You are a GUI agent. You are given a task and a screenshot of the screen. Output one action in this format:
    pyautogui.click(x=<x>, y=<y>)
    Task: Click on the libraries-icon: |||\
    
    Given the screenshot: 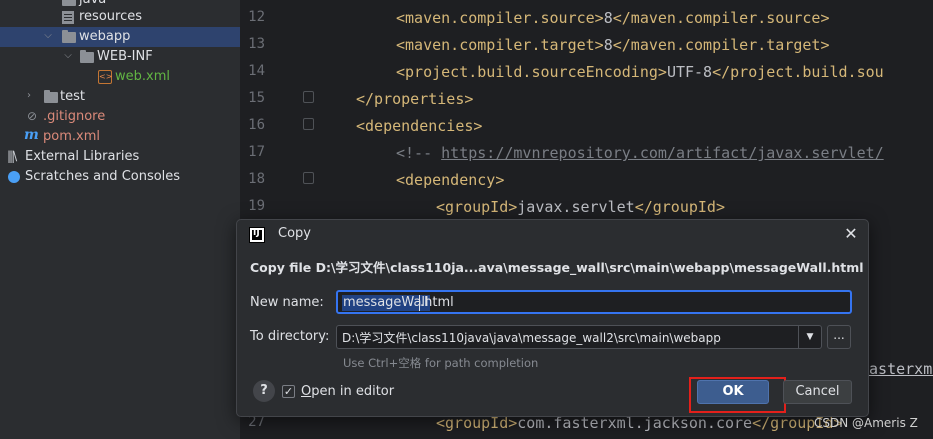 What is the action you would take?
    pyautogui.click(x=12, y=156)
    